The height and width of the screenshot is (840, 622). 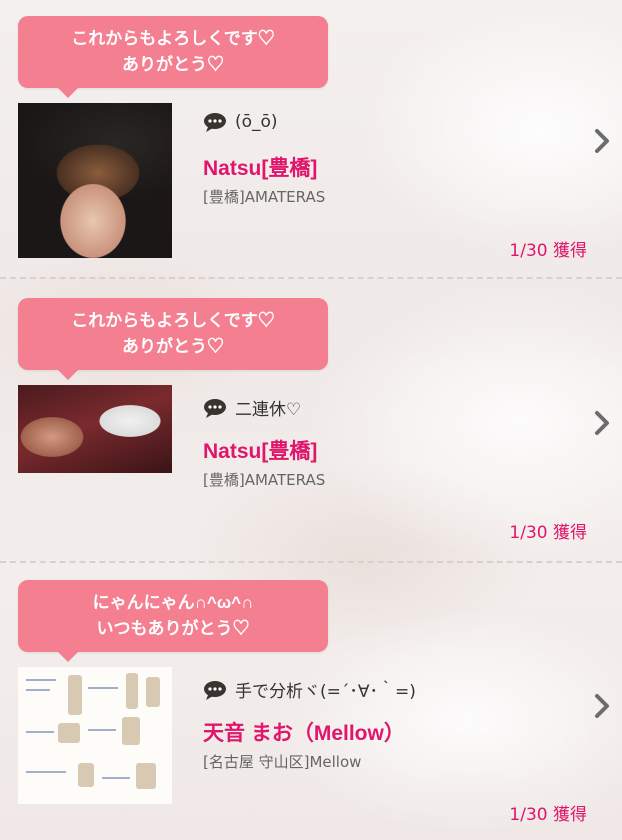 I want to click on shop-name: [名古屋 守山区]Mellow, so click(x=282, y=762).